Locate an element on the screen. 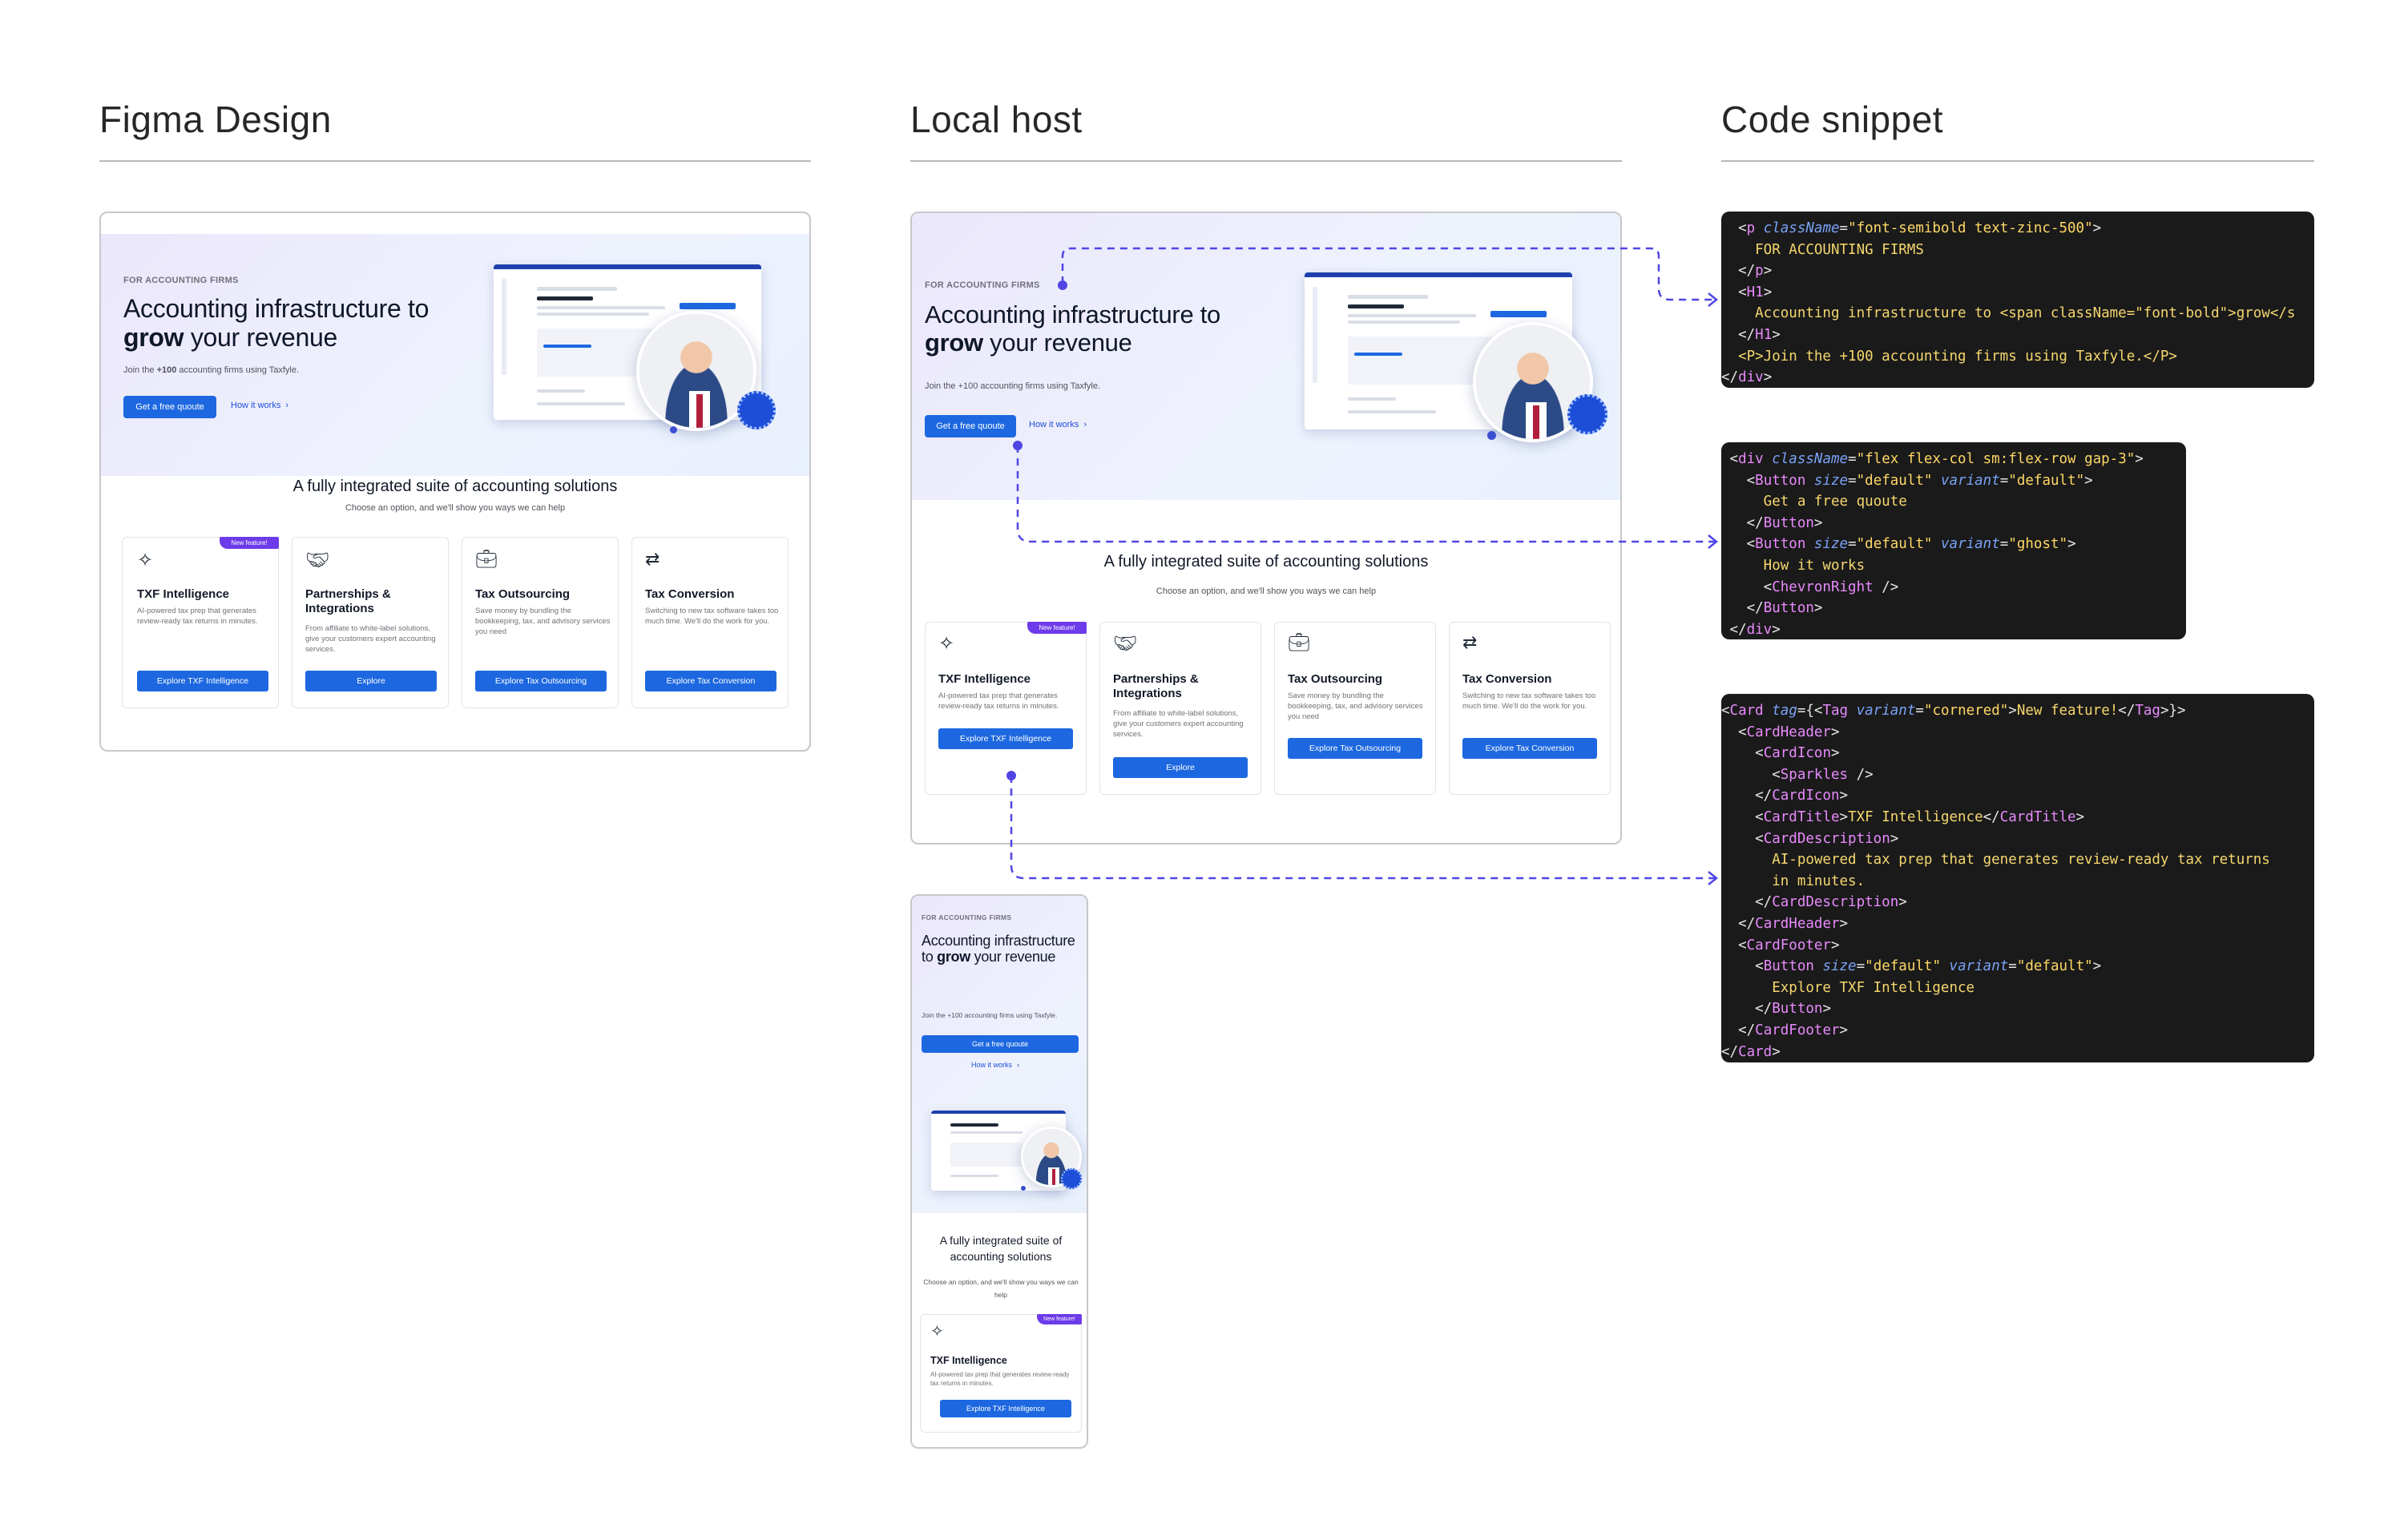 The width and height of the screenshot is (2404, 1540). connector-card is located at coordinates (1362, 828).